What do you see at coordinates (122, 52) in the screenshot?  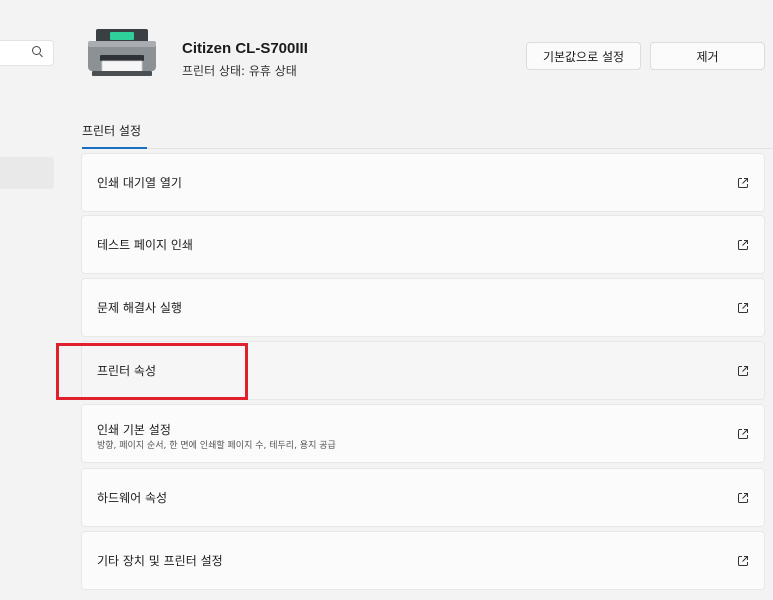 I see `printer-icon` at bounding box center [122, 52].